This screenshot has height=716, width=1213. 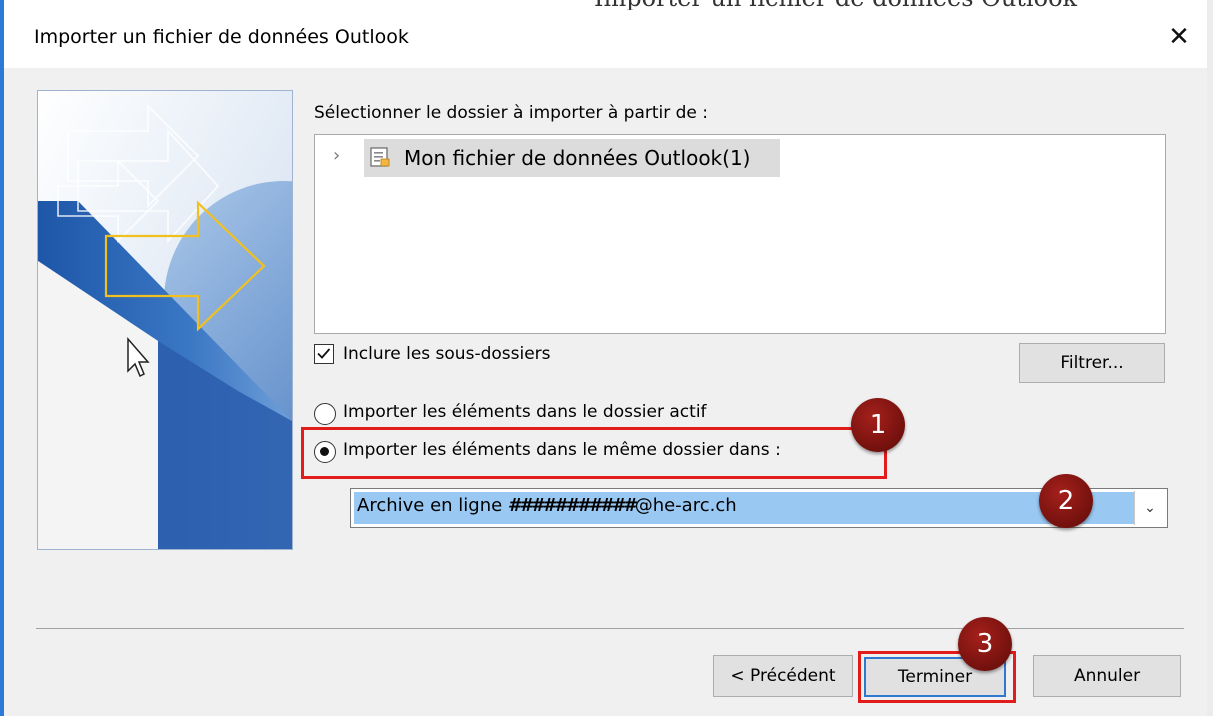 I want to click on chevron-down-icon: ⌄, so click(x=1149, y=508).